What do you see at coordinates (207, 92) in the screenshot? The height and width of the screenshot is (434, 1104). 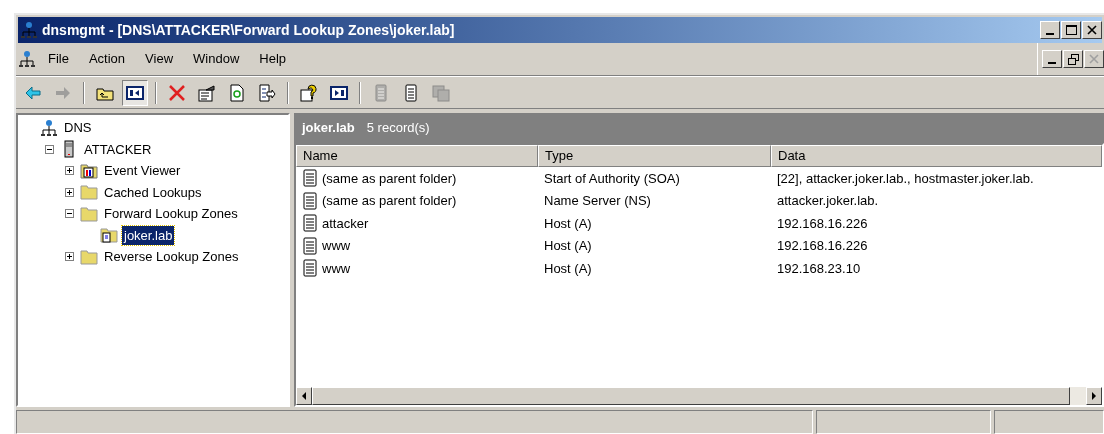 I see `properties-icon` at bounding box center [207, 92].